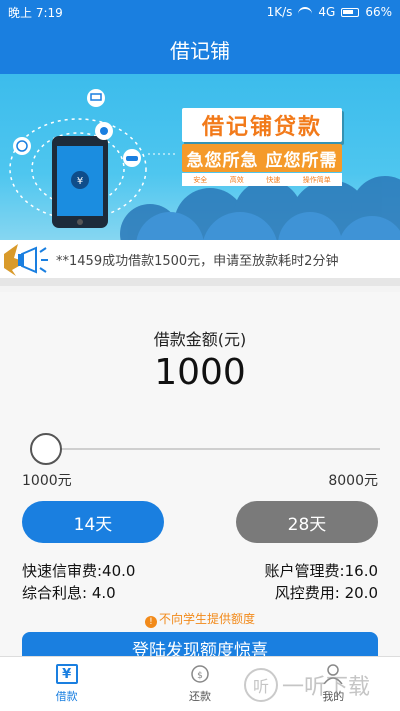 The image size is (400, 711). What do you see at coordinates (206, 619) in the screenshot?
I see `warning-text: 不向学生提供额度` at bounding box center [206, 619].